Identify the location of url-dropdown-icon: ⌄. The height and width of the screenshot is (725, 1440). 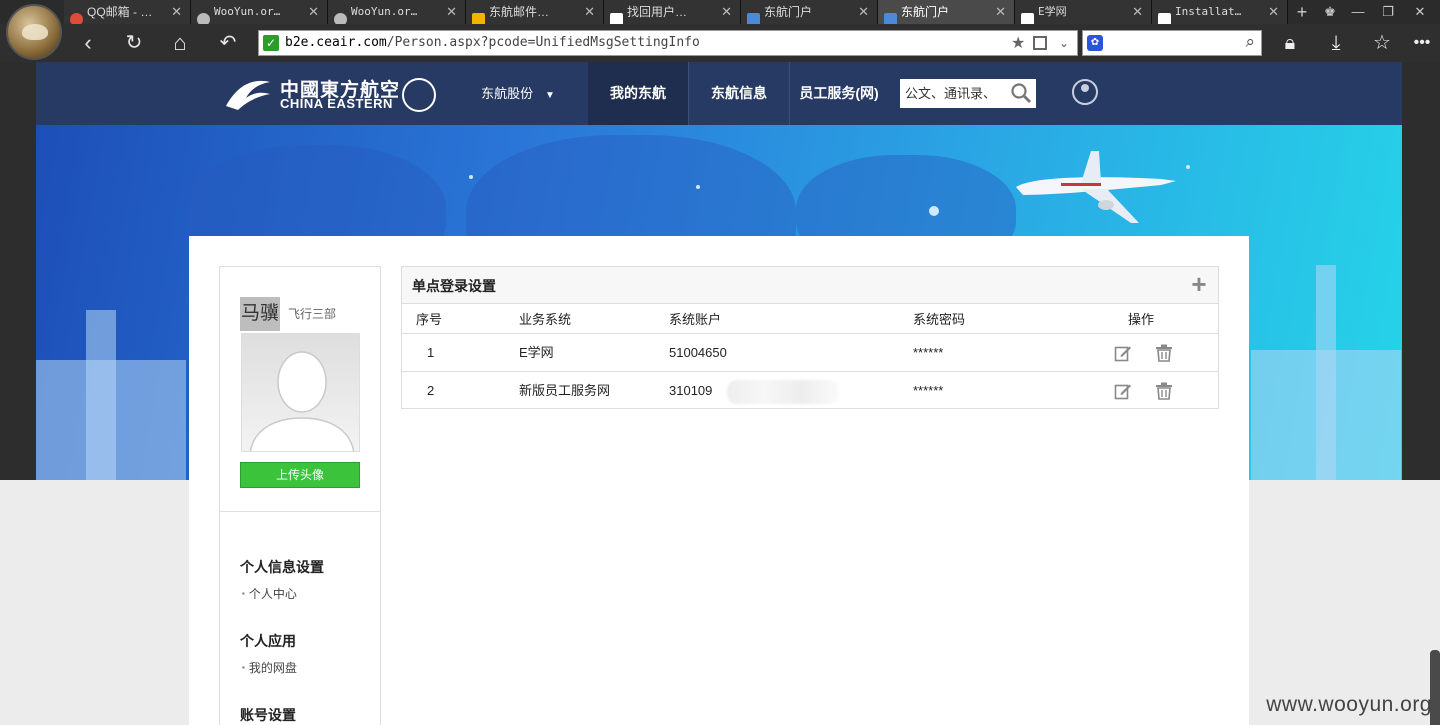
(1064, 43).